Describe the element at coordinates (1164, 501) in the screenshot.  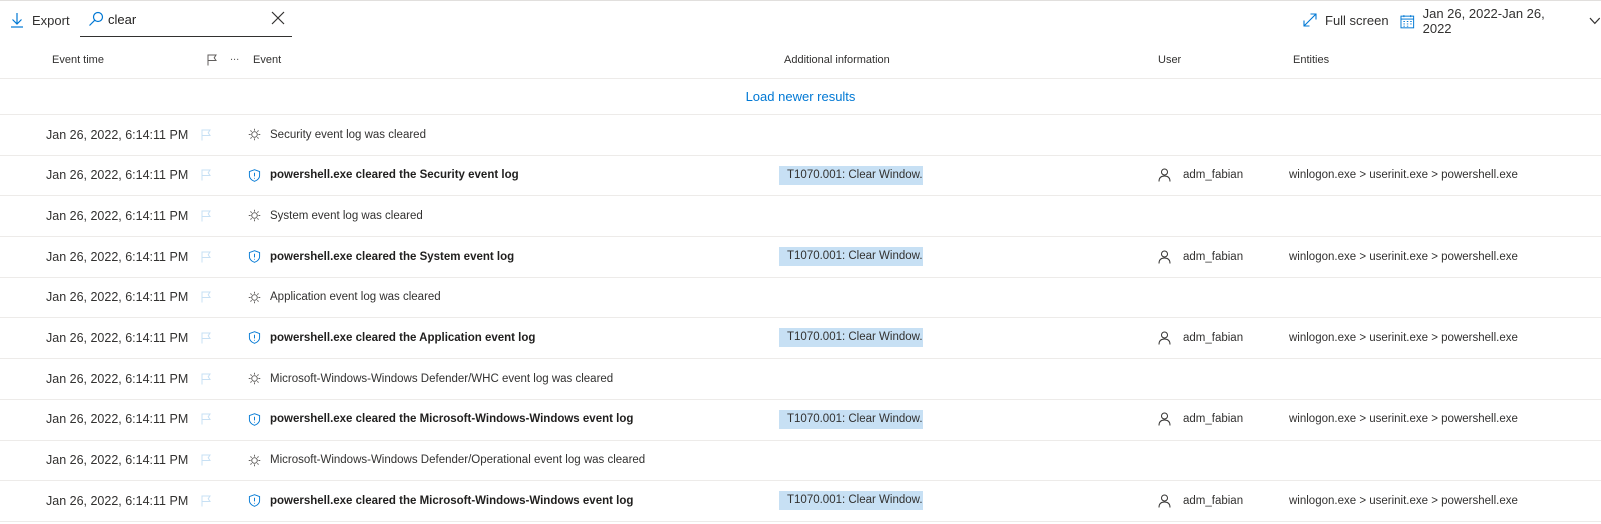
I see `user-icon` at that location.